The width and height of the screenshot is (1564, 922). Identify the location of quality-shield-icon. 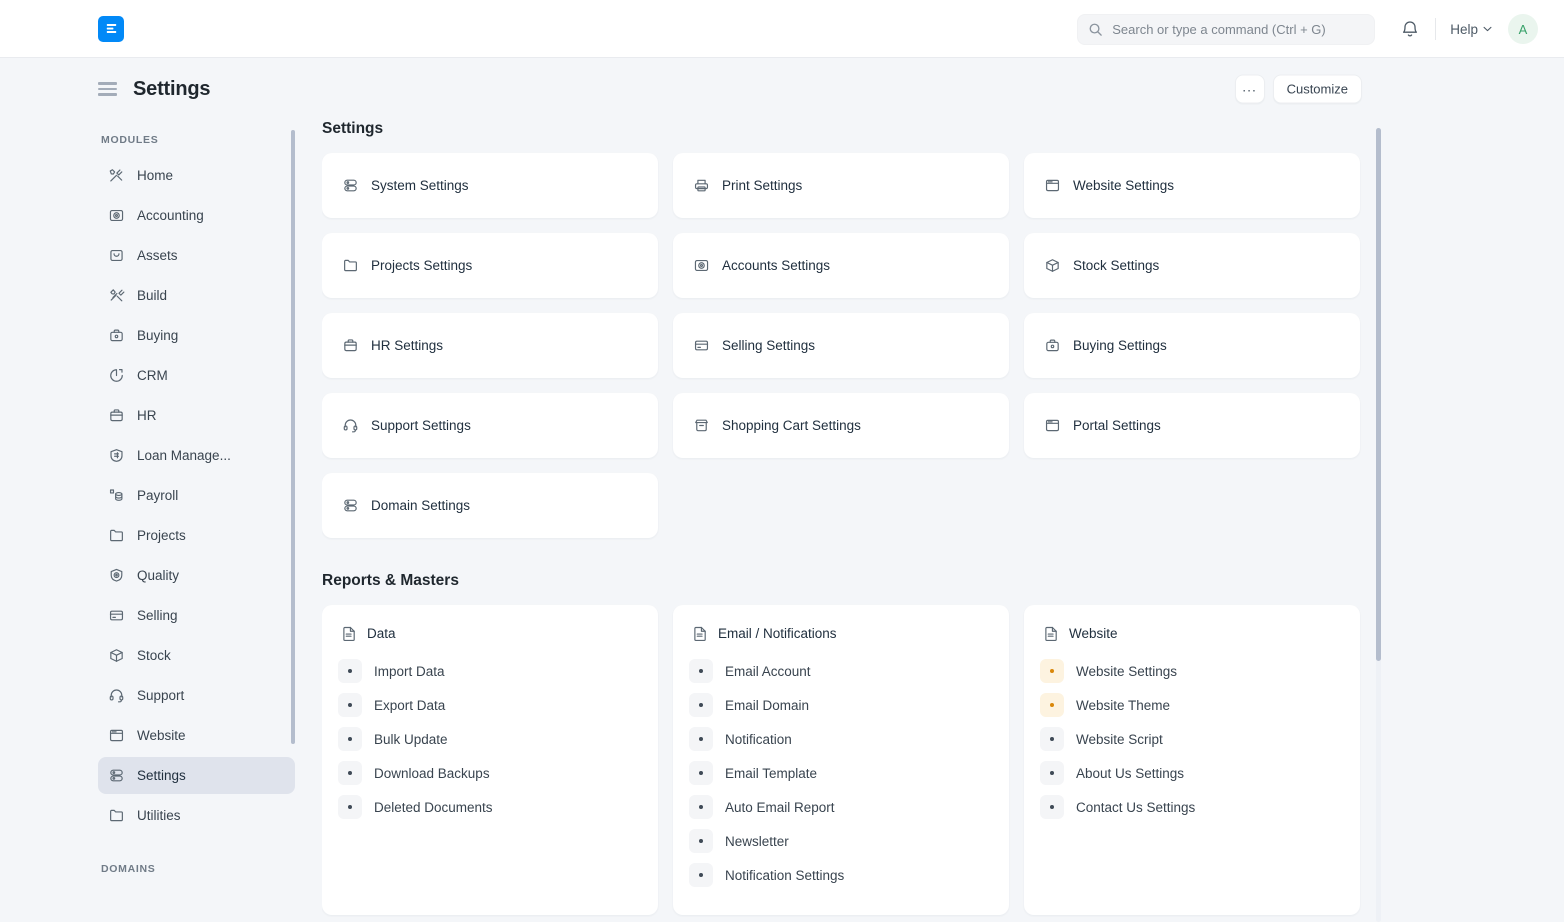
(116, 575).